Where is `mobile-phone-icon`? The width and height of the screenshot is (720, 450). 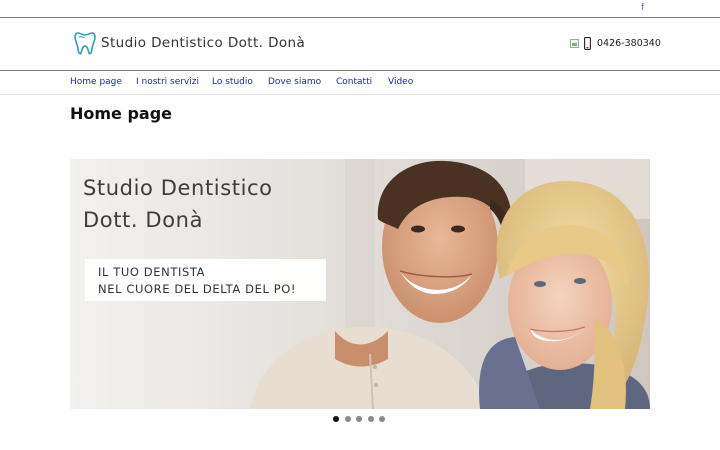 mobile-phone-icon is located at coordinates (587, 43).